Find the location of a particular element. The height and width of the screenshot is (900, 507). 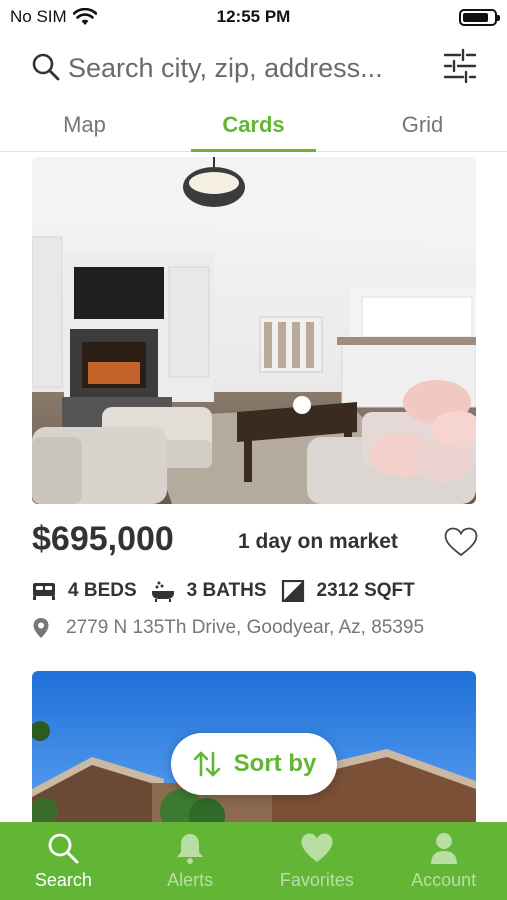

nav-alerts-label: Alerts is located at coordinates (190, 880).